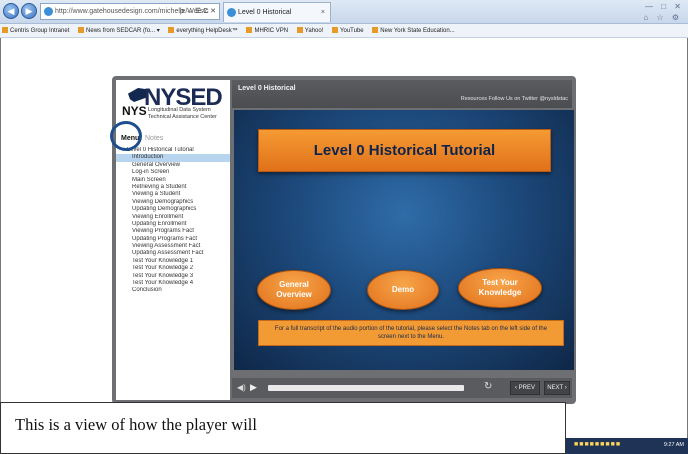 The image size is (688, 454). What do you see at coordinates (597, 444) in the screenshot?
I see `taskbar-icons: ■■■■■■■■■` at bounding box center [597, 444].